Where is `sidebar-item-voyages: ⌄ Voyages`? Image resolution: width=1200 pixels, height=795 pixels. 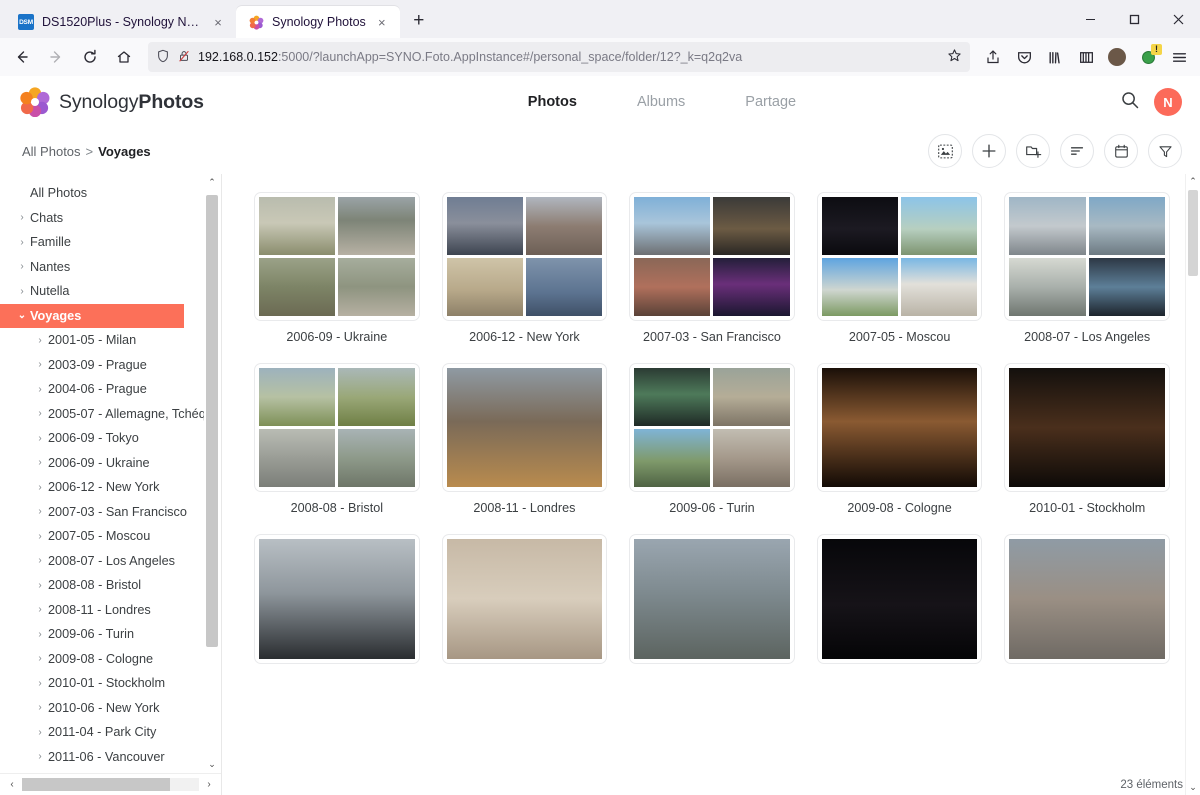
sidebar-item-voyages: ⌄ Voyages is located at coordinates (92, 315).